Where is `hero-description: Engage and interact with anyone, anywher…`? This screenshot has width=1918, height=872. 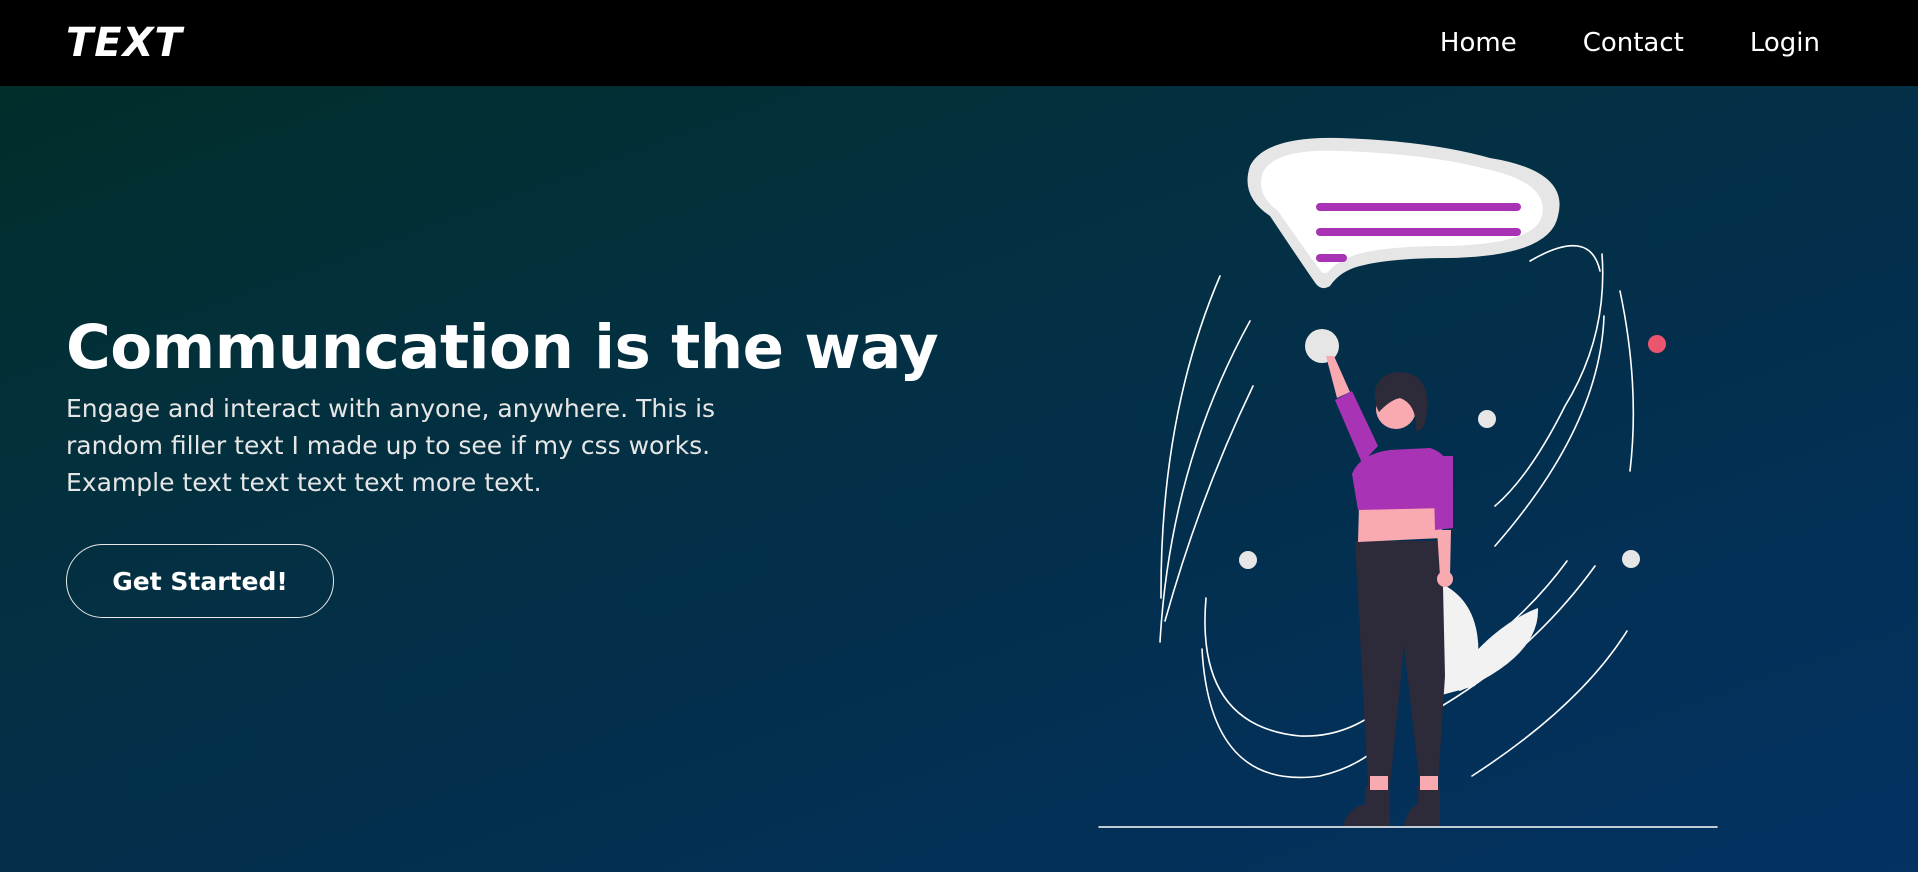
hero-description: Engage and interact with anyone, anywher… is located at coordinates (391, 445).